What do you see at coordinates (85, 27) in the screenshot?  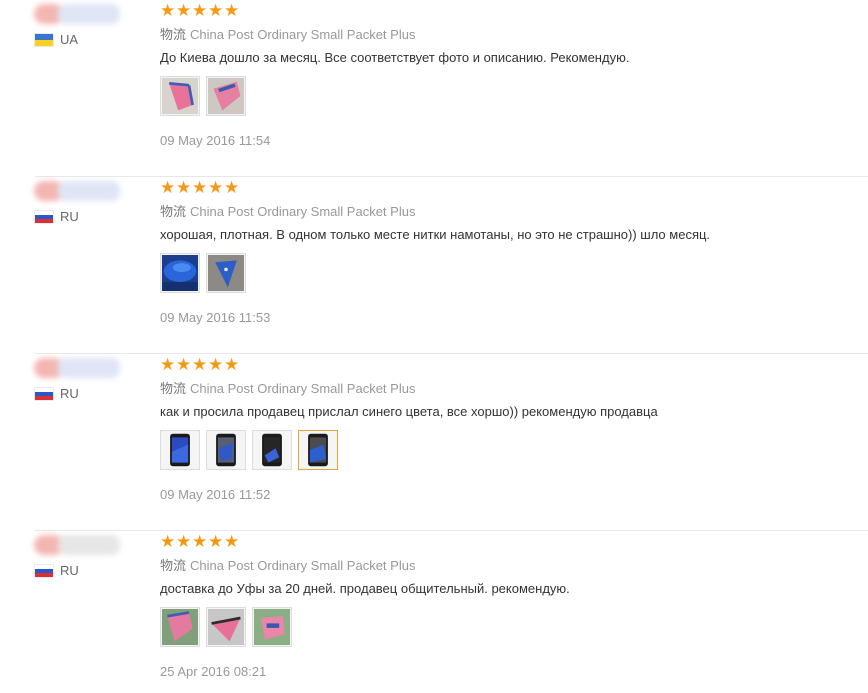 I see `reviewer-info: UA` at bounding box center [85, 27].